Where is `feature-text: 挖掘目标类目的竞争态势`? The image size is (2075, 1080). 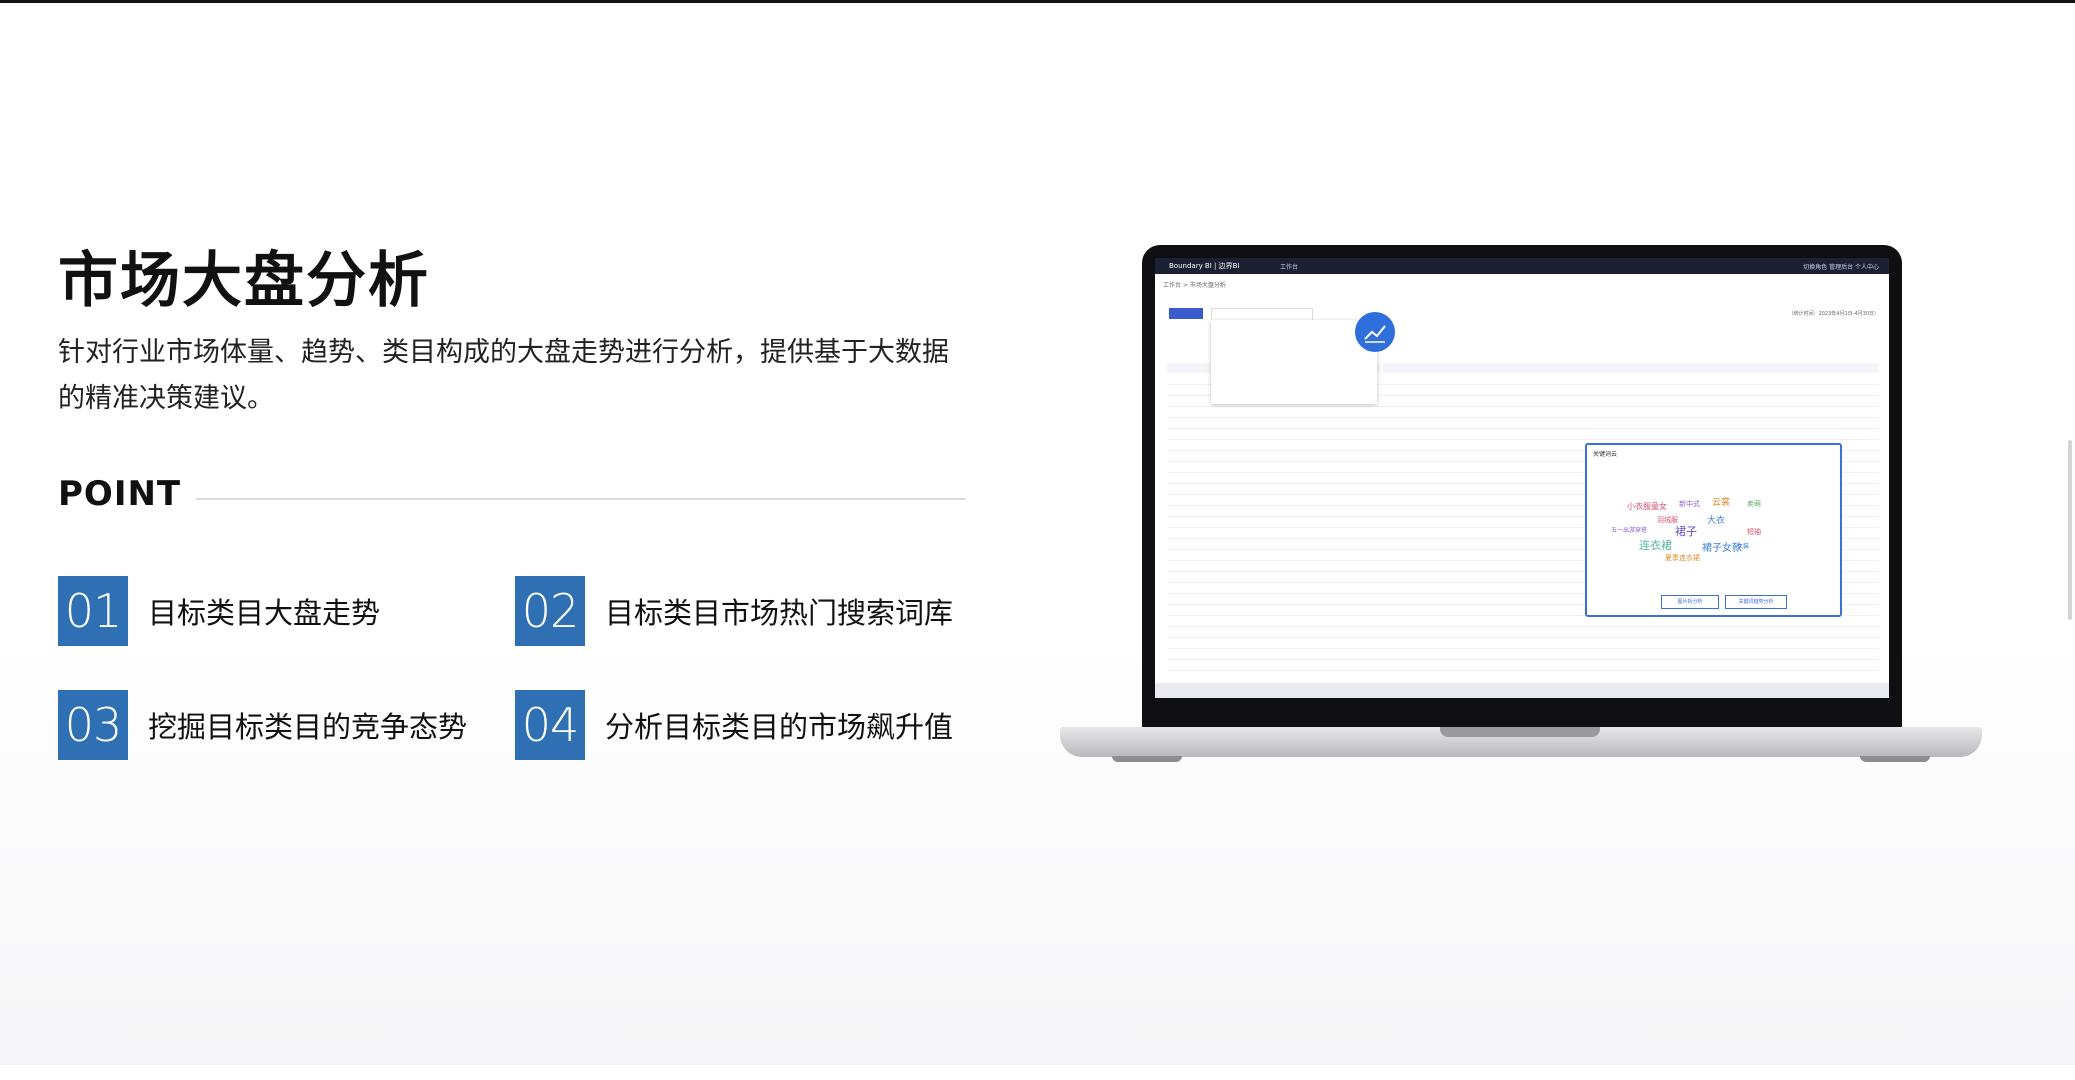
feature-text: 挖掘目标类目的竞争态势 is located at coordinates (308, 727).